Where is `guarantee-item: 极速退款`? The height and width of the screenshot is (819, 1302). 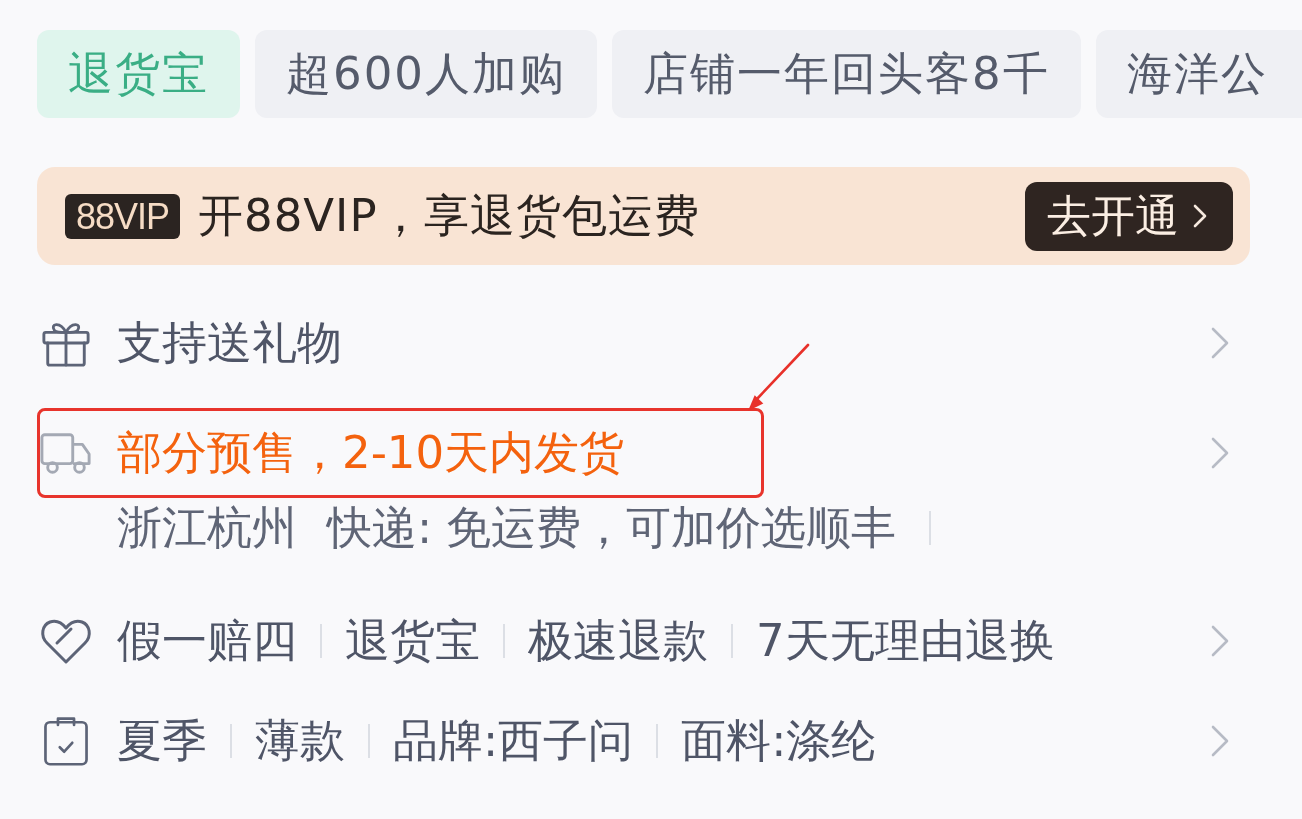 guarantee-item: 极速退款 is located at coordinates (618, 641).